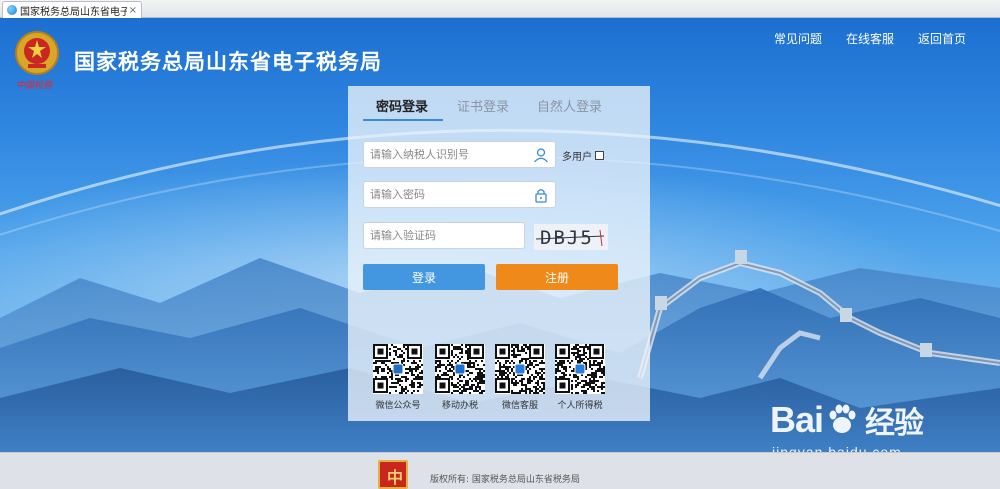  What do you see at coordinates (580, 406) in the screenshot?
I see `qr-label: 个人所得税` at bounding box center [580, 406].